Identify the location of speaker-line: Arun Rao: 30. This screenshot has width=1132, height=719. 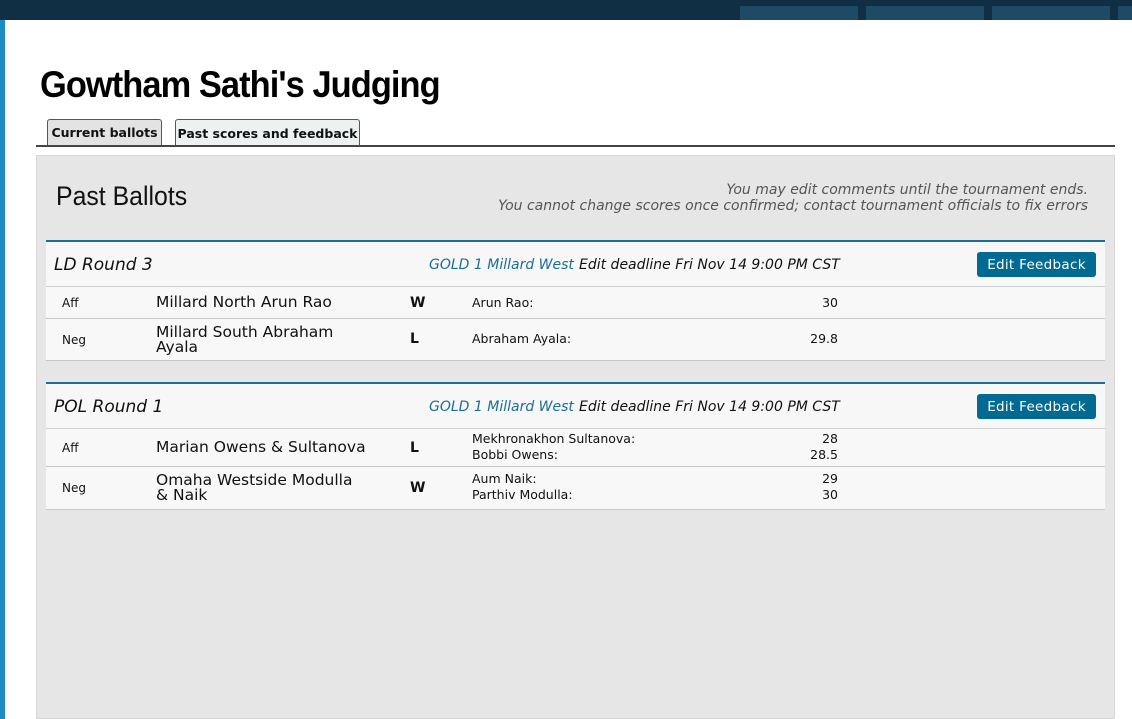
(655, 303).